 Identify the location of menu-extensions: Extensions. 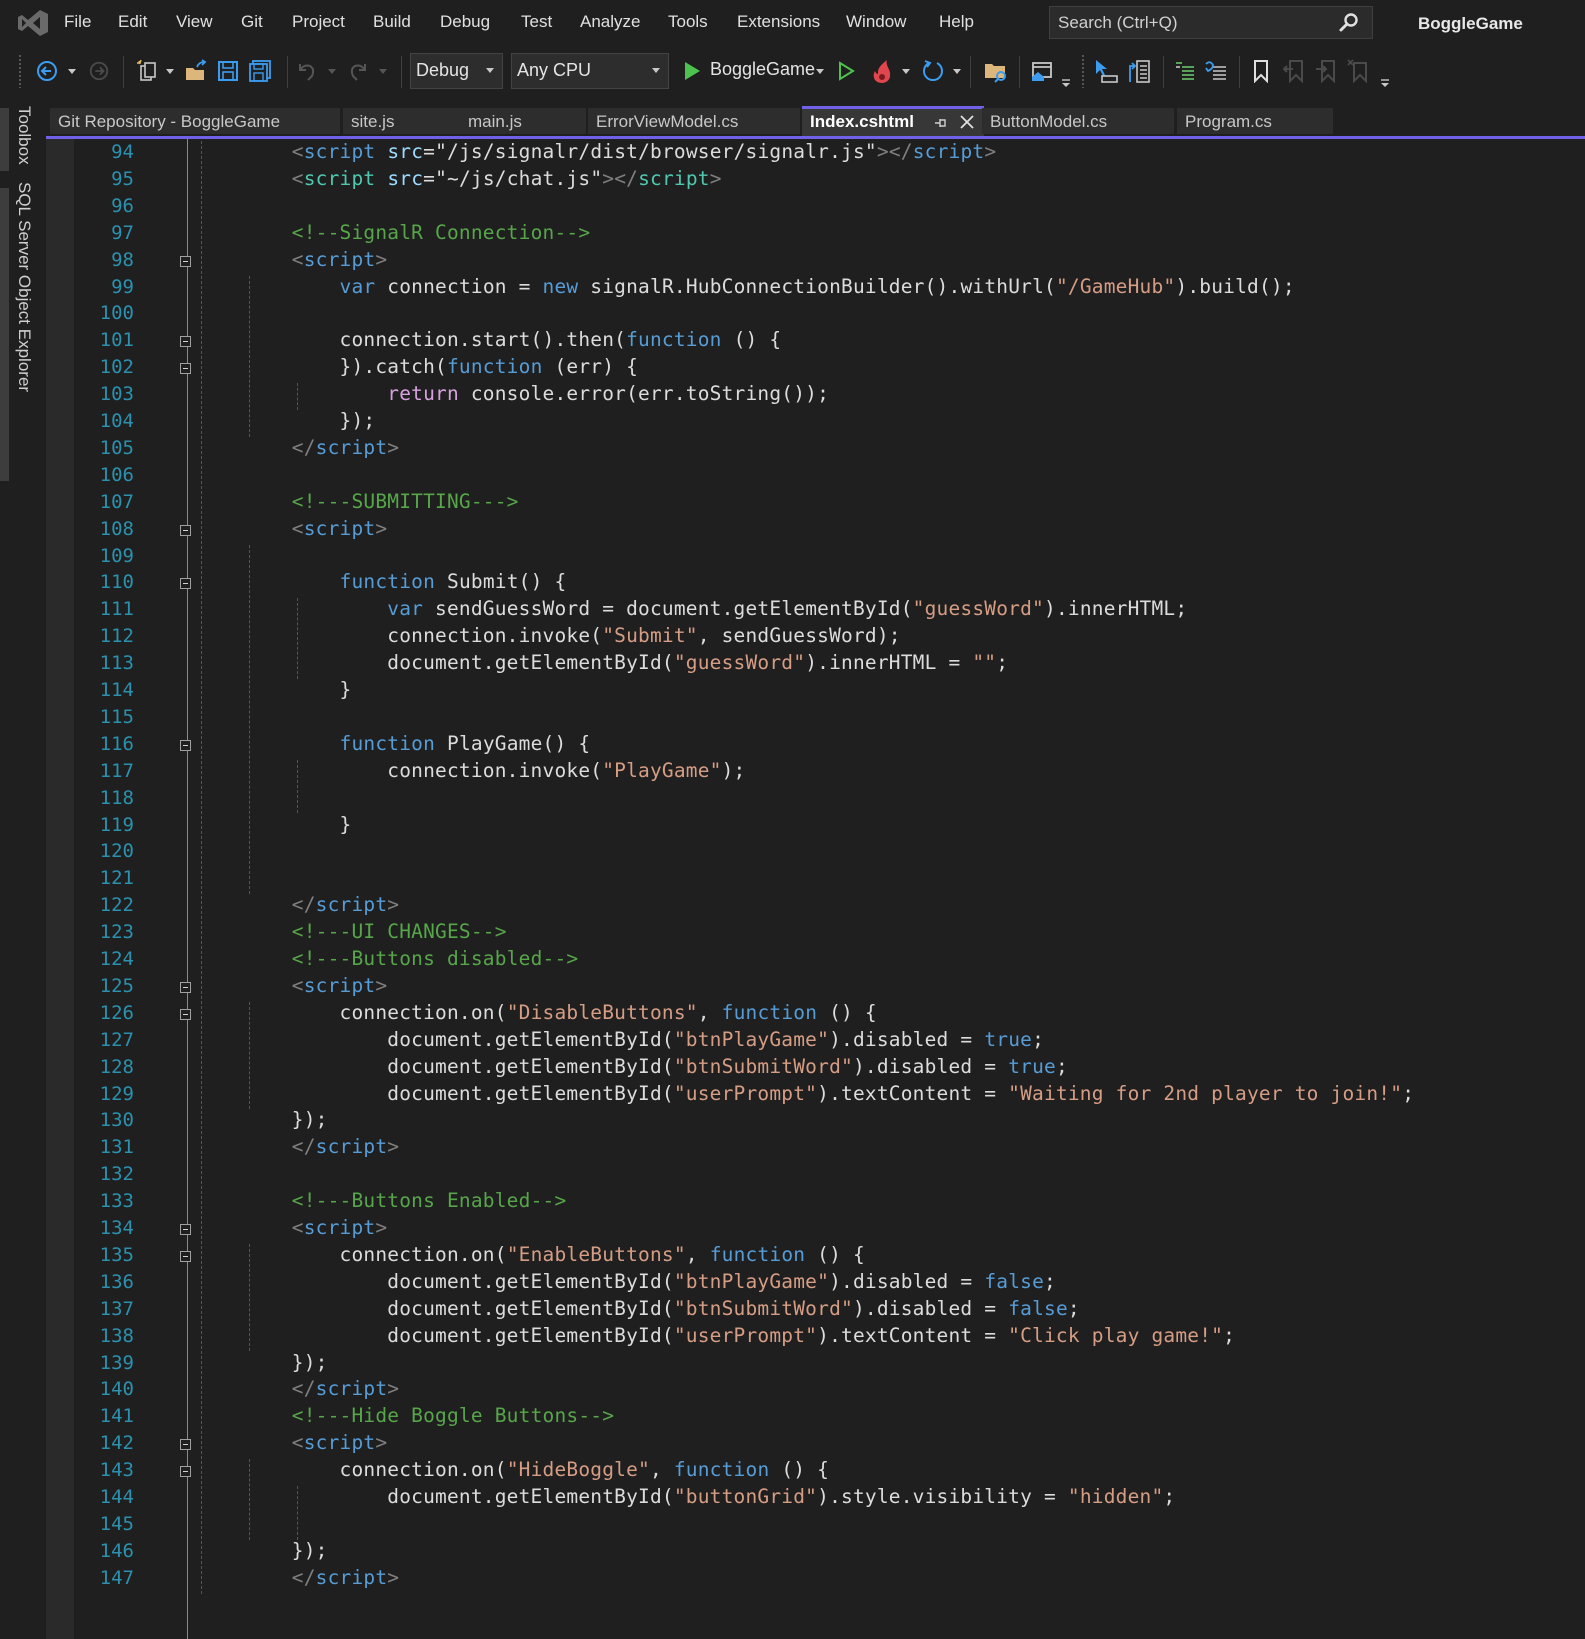
(778, 22).